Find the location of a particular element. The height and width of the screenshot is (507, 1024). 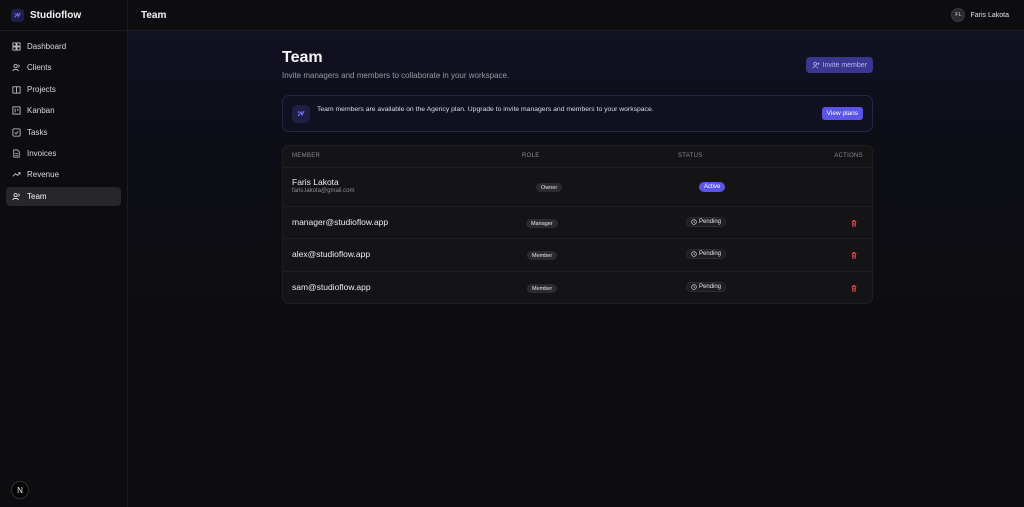

team-icon is located at coordinates (16, 196).